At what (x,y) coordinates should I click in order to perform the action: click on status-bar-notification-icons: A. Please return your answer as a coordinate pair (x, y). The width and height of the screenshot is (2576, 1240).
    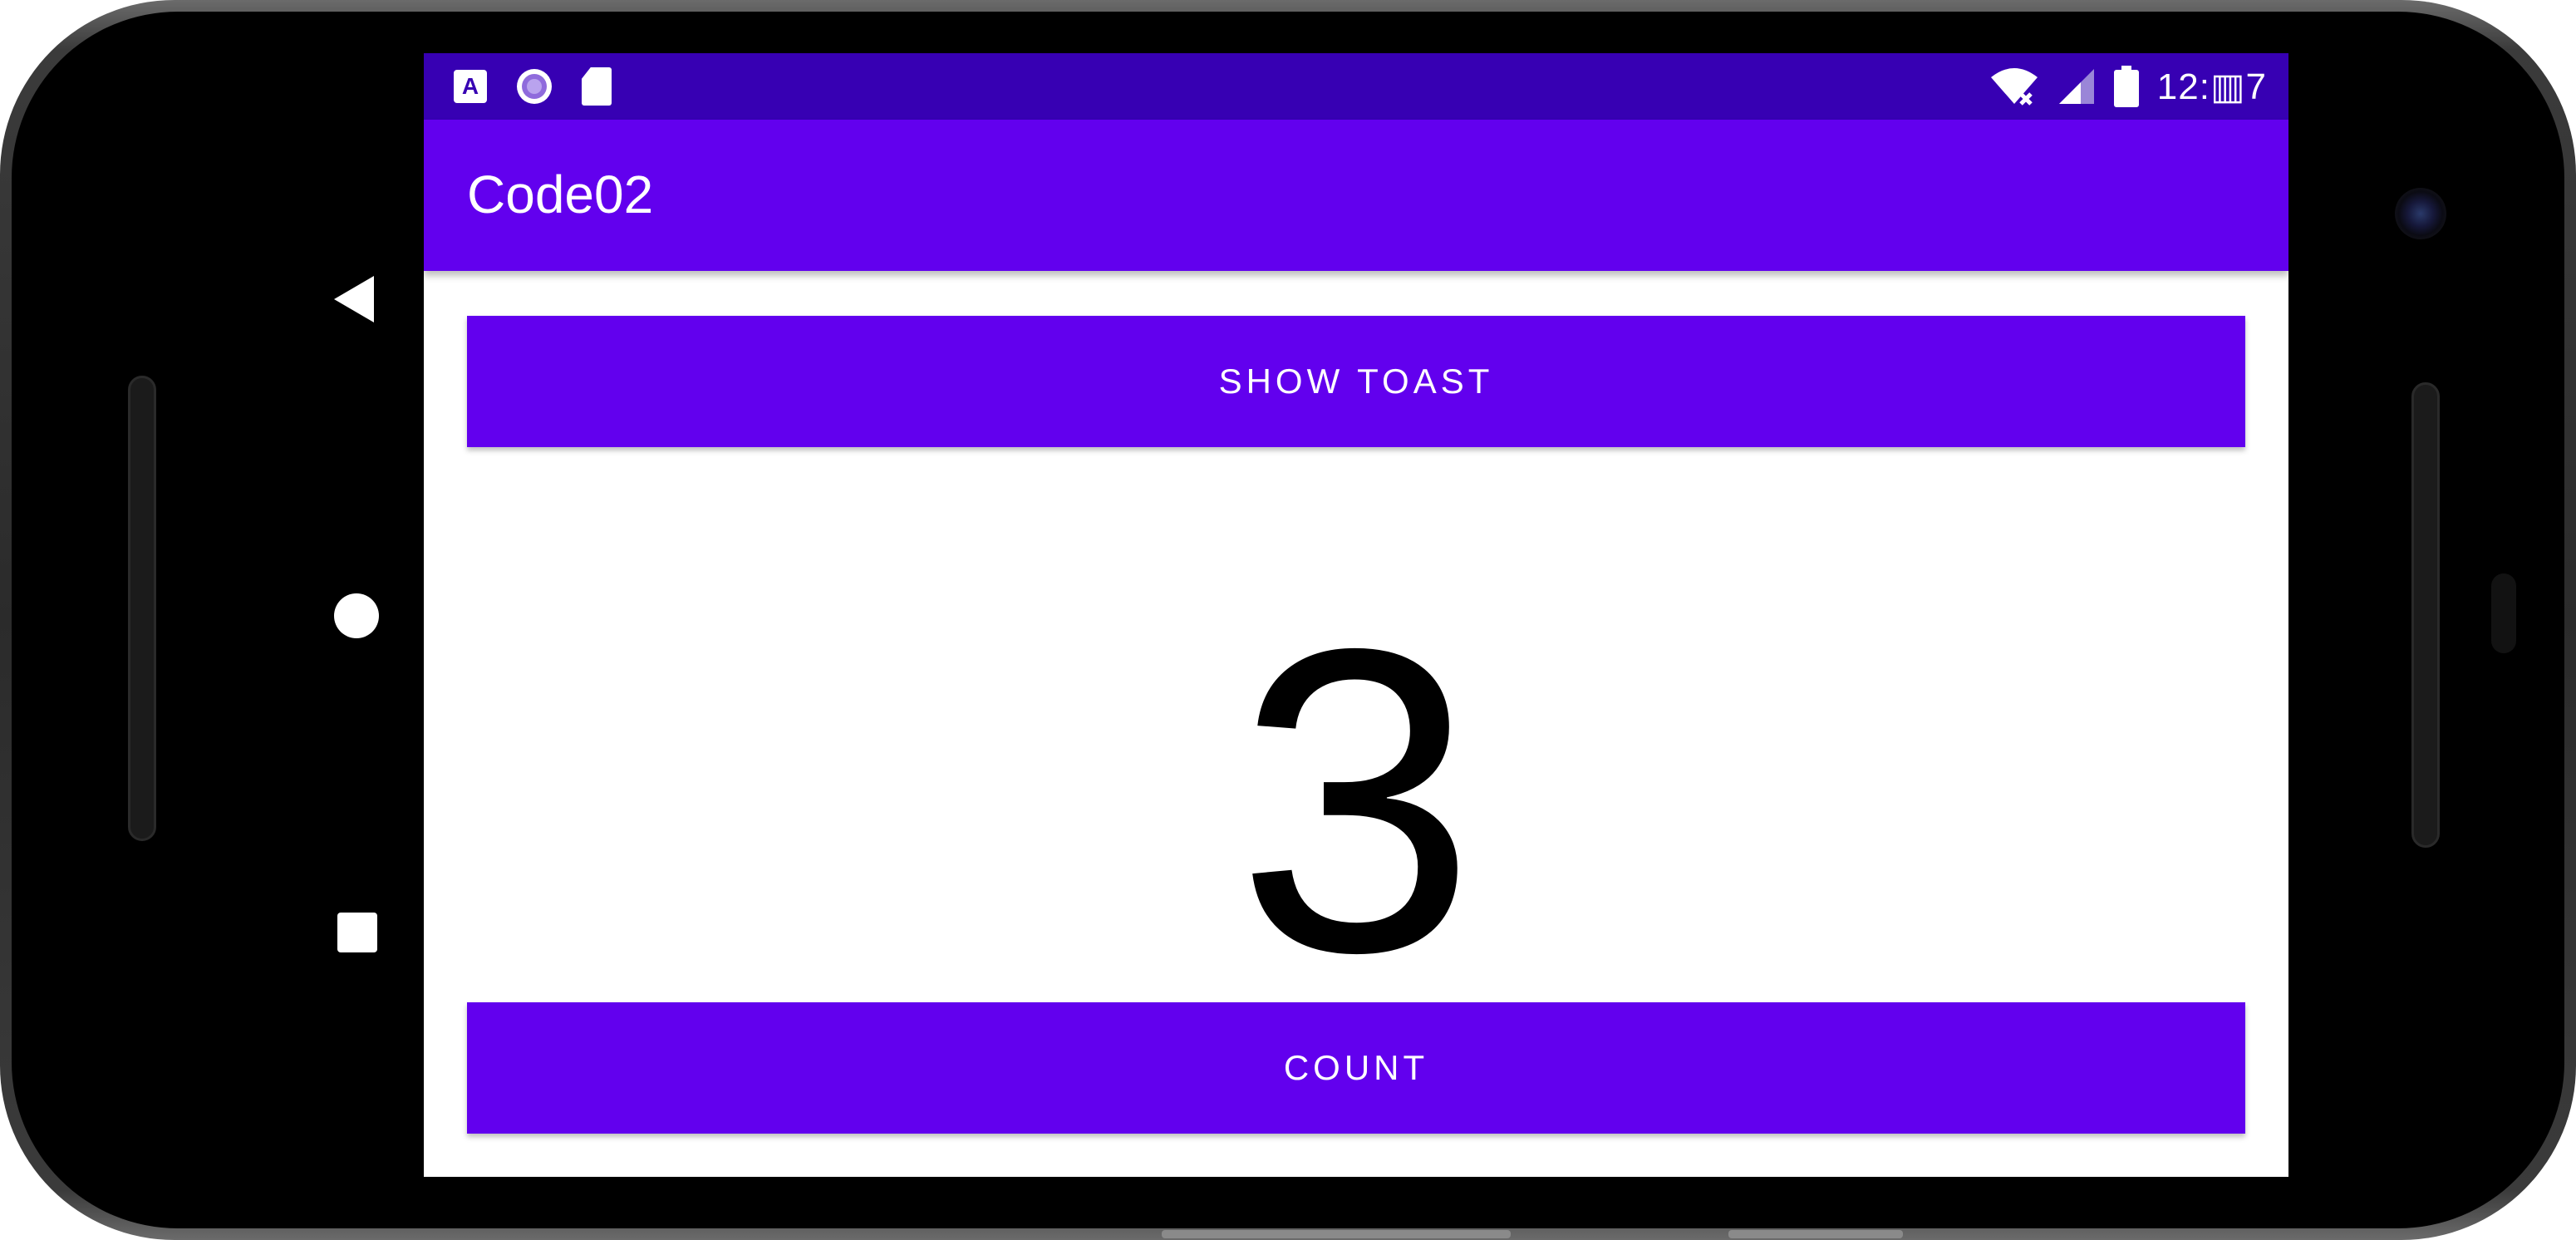
    Looking at the image, I should click on (533, 86).